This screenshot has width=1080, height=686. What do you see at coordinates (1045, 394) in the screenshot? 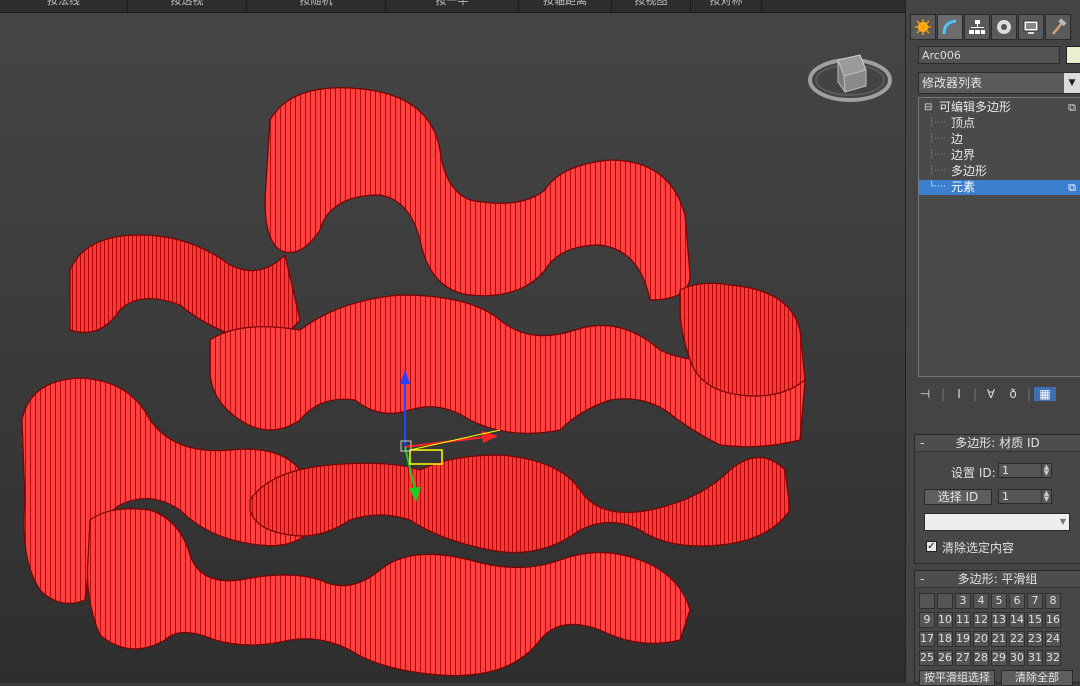
I see `configure-modifier-sets-icon: ▦` at bounding box center [1045, 394].